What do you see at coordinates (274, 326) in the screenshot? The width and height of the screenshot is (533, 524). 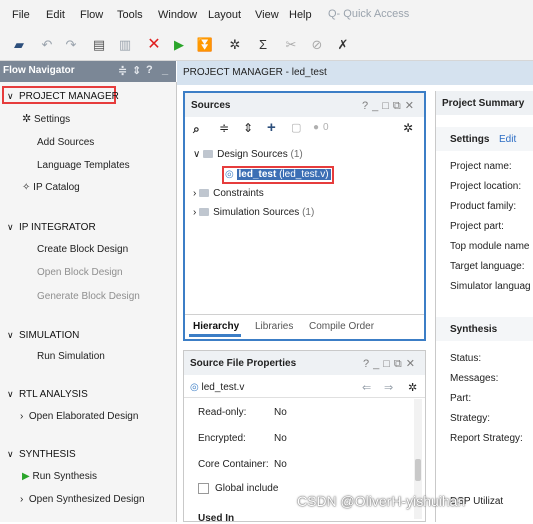 I see `tab-libraries: Libraries` at bounding box center [274, 326].